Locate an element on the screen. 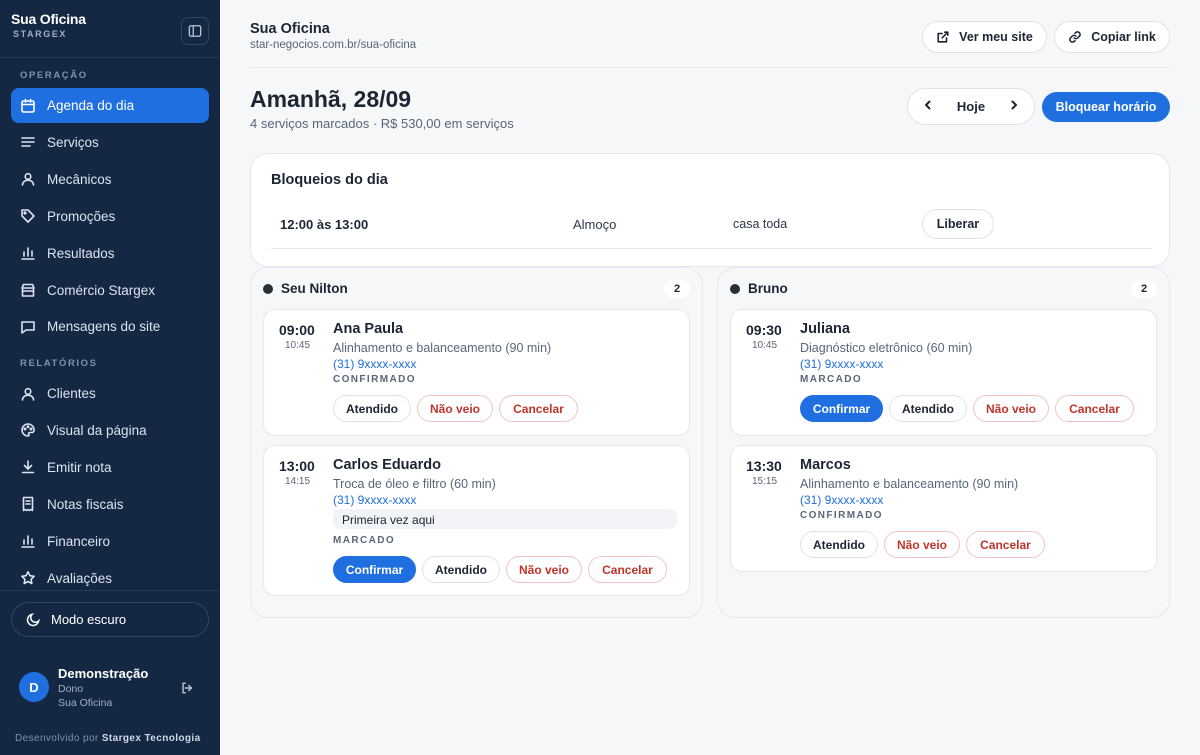 The width and height of the screenshot is (1200, 755). sidebar-item-notas-fiscais: Notas fiscais is located at coordinates (110, 504).